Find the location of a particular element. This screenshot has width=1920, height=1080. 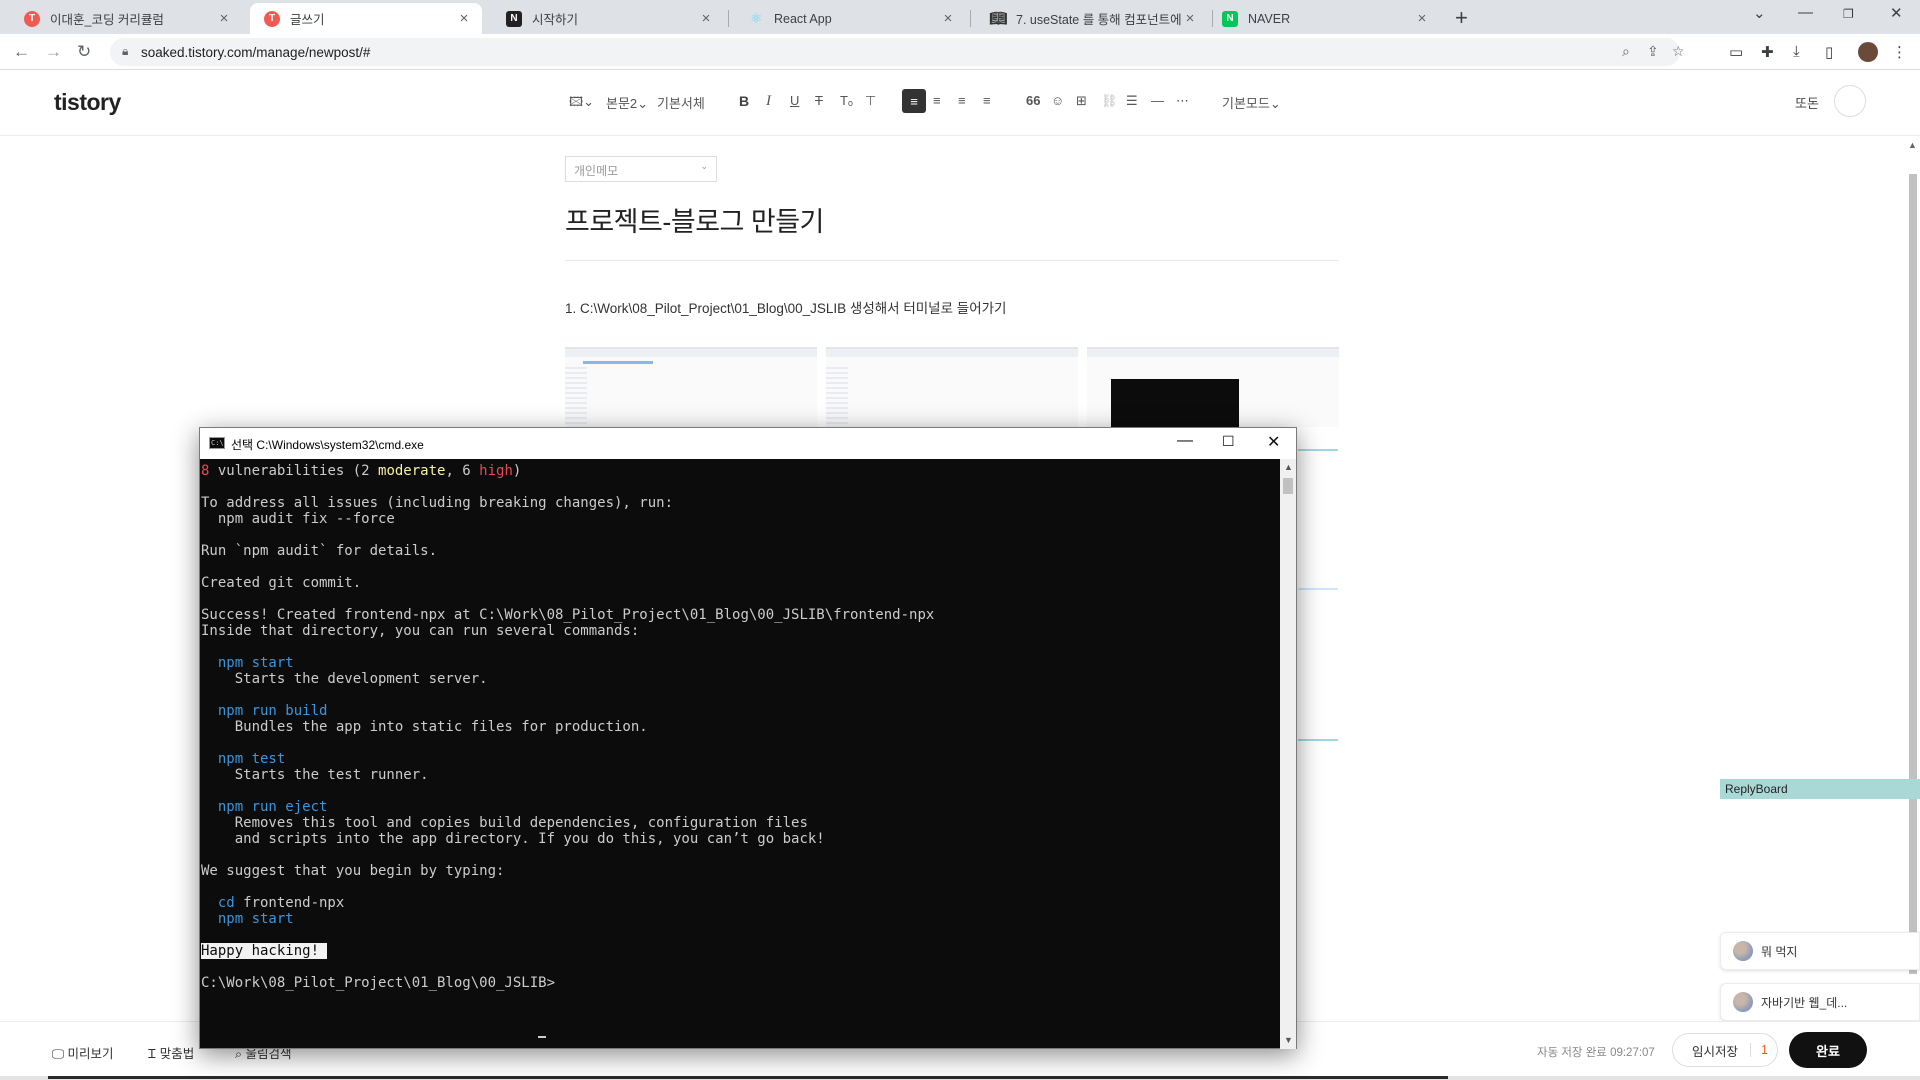

emoticon-icon: ☺ is located at coordinates (1057, 100).